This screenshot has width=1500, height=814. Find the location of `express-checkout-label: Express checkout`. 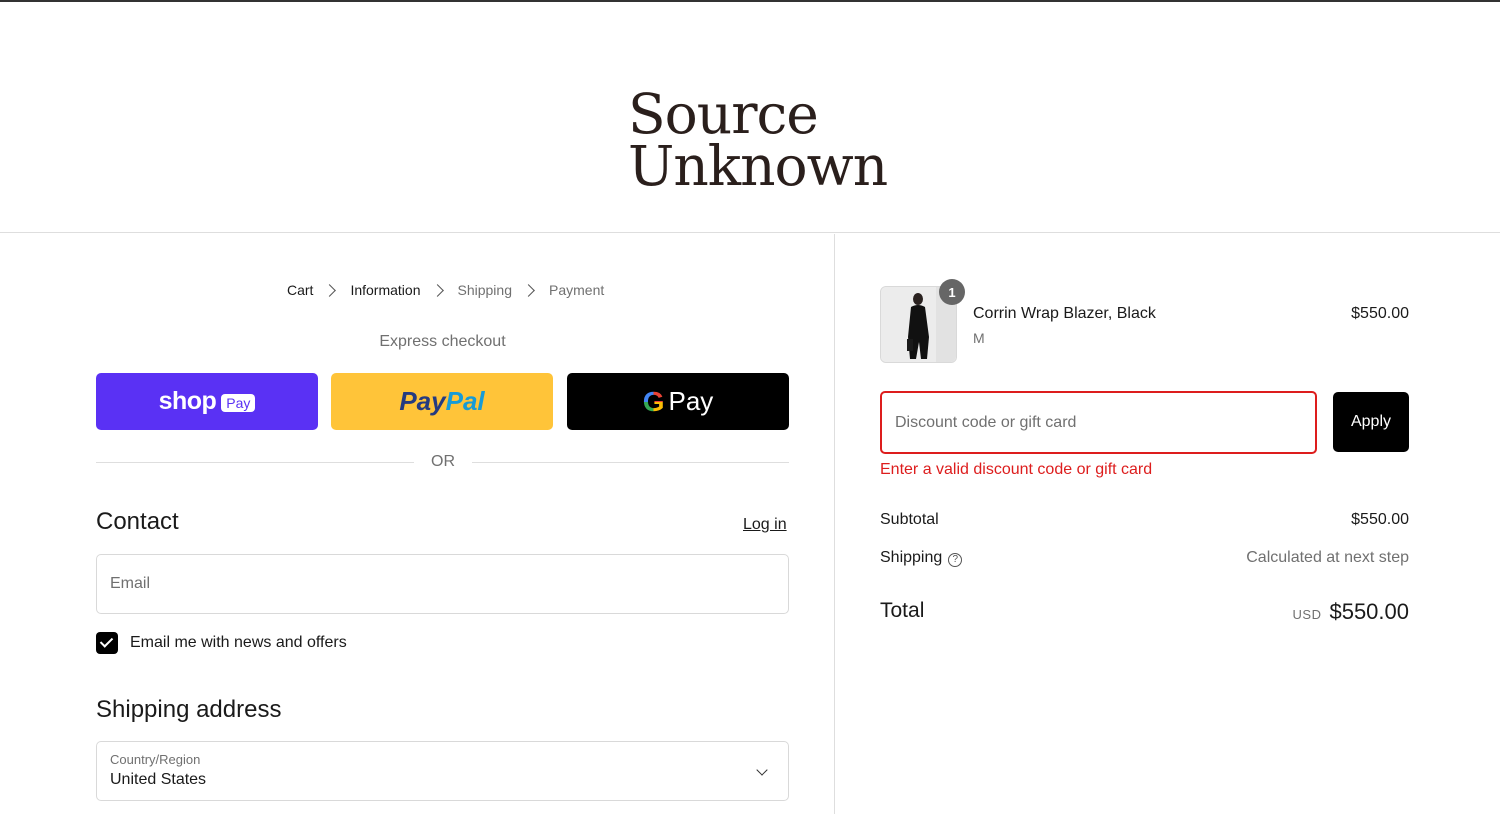

express-checkout-label: Express checkout is located at coordinates (442, 341).